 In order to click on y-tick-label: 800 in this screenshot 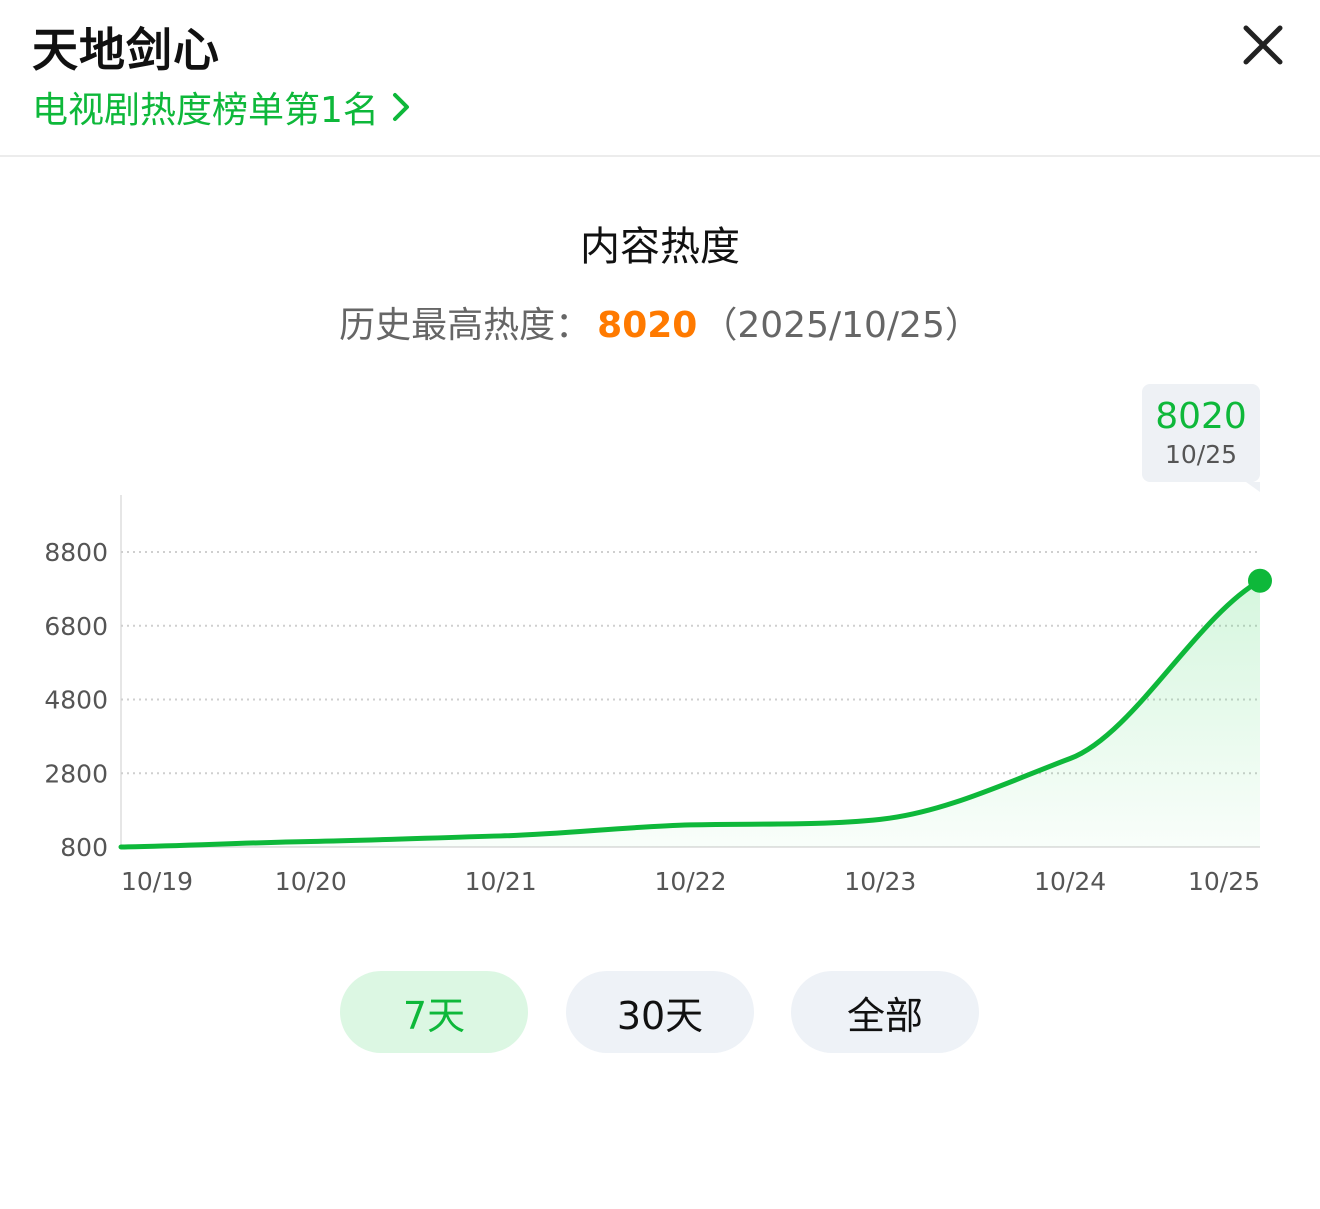, I will do `click(84, 847)`.